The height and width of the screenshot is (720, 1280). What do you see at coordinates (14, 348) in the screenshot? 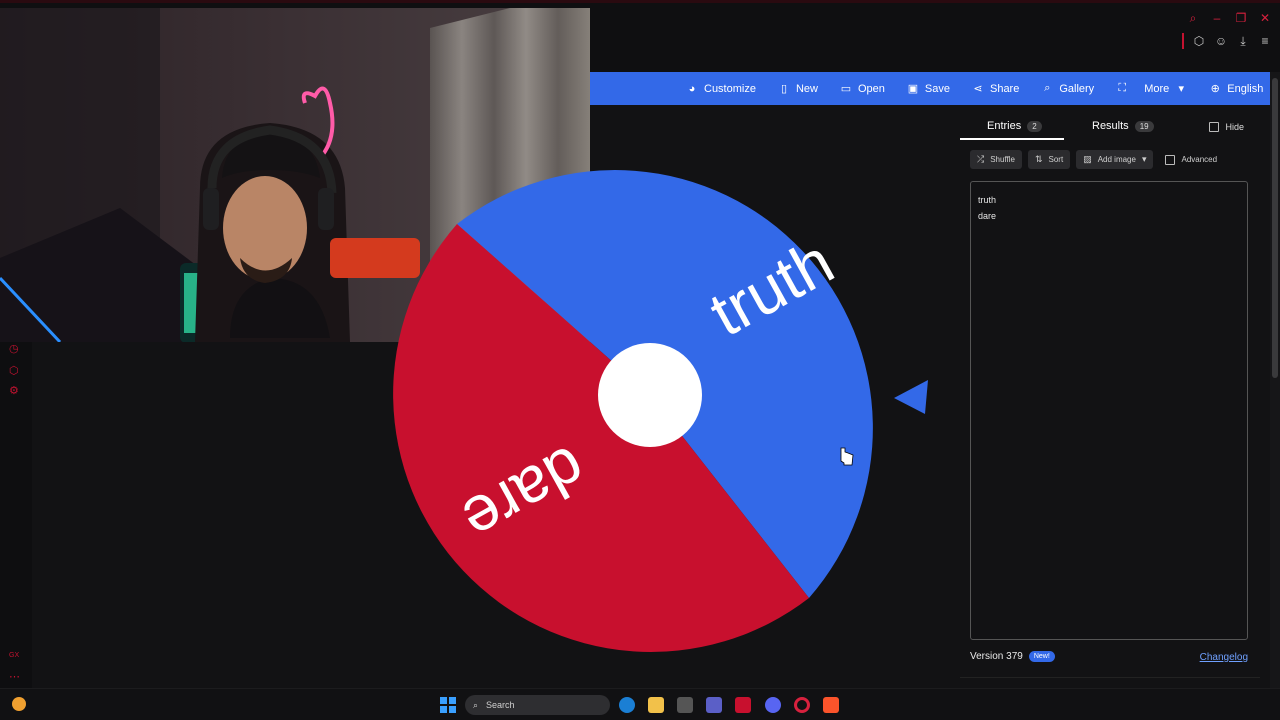
I see `history-icon: ◷` at bounding box center [14, 348].